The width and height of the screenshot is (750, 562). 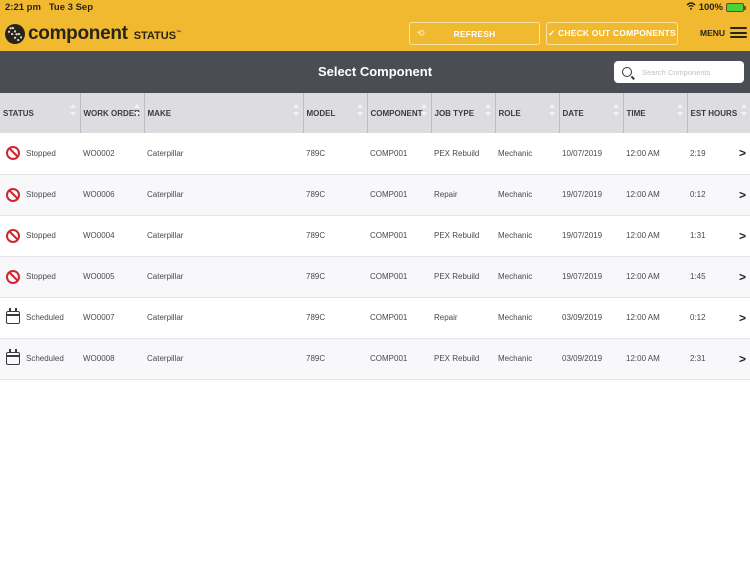 I want to click on column-header-component: COMPONENT, so click(x=399, y=113).